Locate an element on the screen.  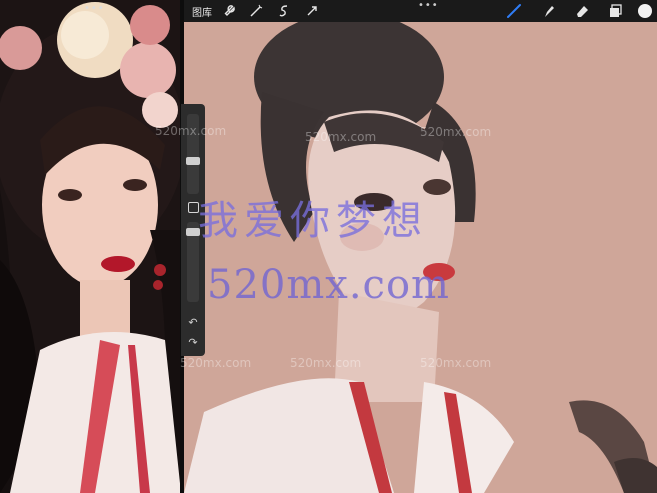
split-view-handle: ••• is located at coordinates (94, 8).